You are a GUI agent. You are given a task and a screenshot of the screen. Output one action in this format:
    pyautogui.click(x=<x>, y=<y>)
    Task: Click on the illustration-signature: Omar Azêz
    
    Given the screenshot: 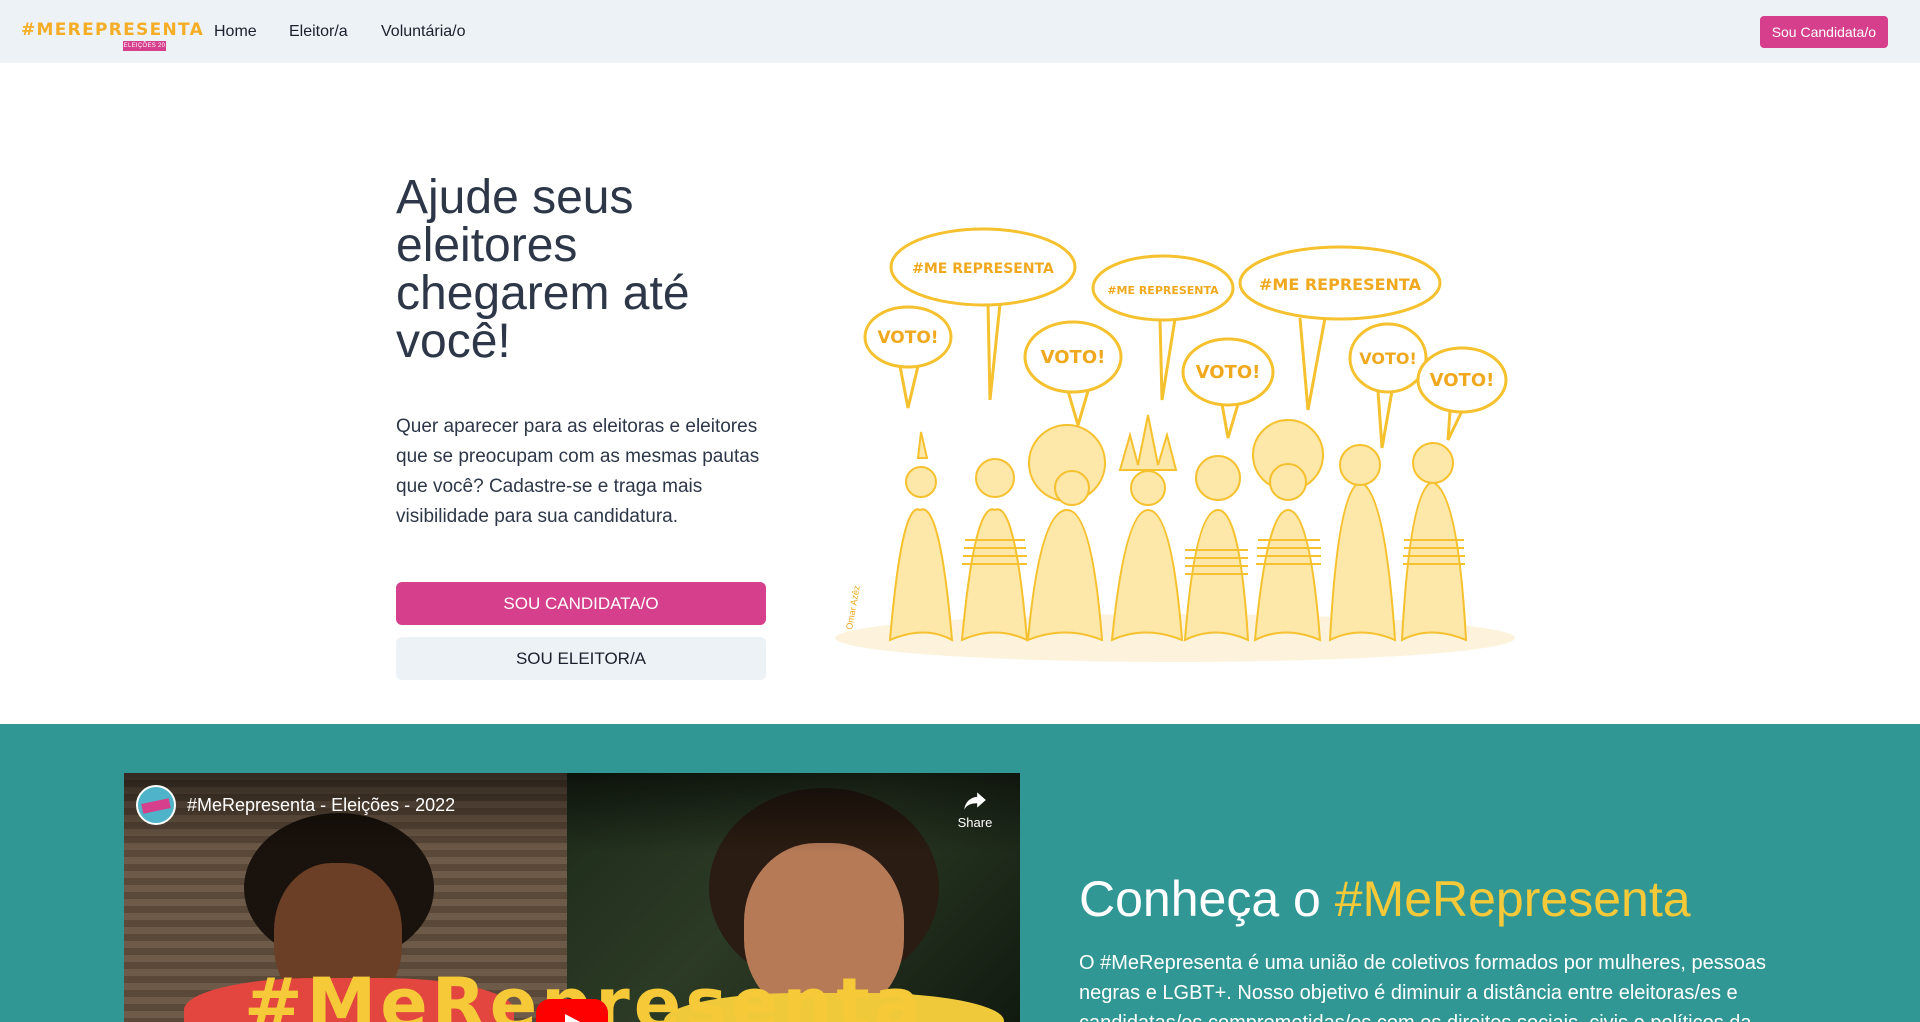 What is the action you would take?
    pyautogui.click(x=853, y=607)
    